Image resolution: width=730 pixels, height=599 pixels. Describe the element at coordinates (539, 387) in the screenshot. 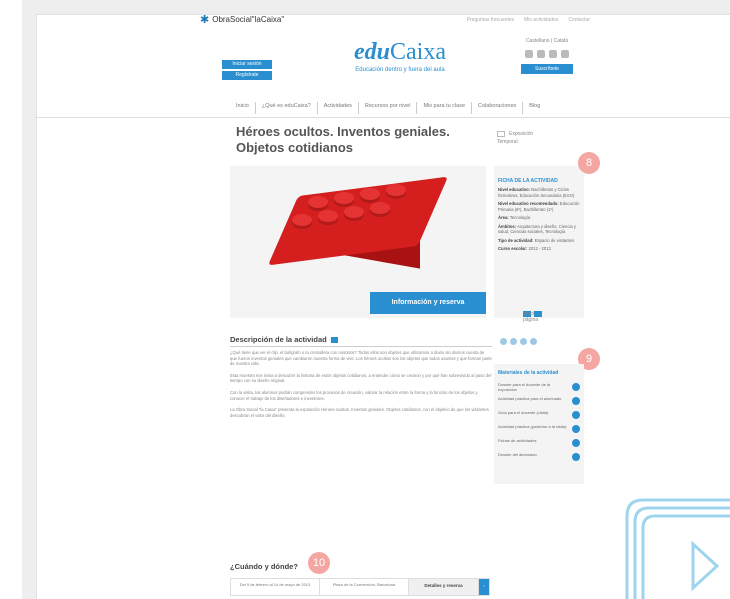

I see `material-item: Dossier para el docente de la exposición` at that location.